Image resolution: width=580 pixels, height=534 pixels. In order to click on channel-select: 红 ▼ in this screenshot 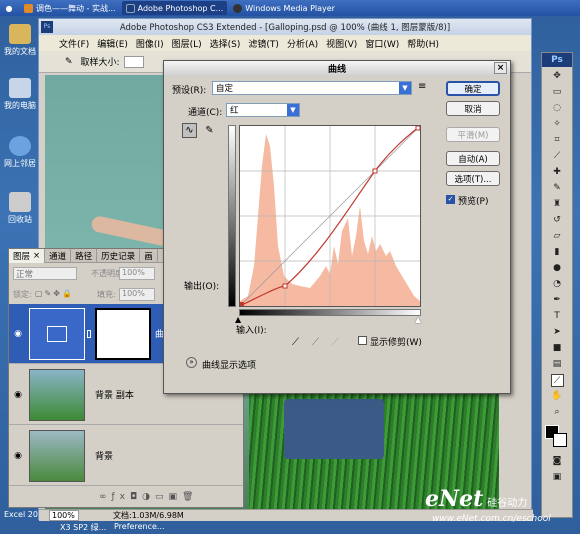, I will do `click(263, 110)`.